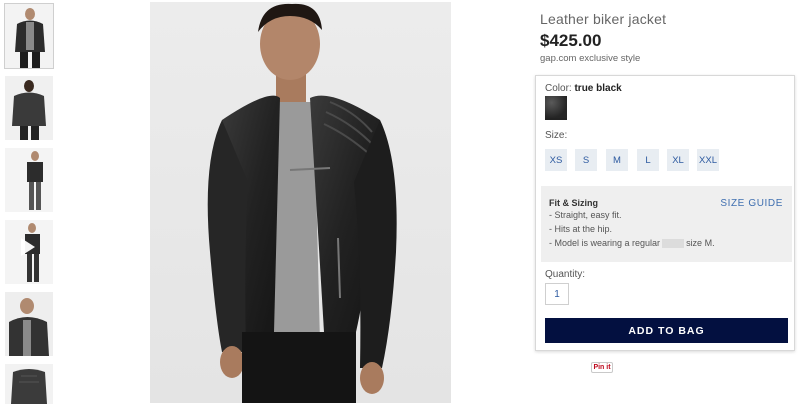 This screenshot has height=405, width=800. I want to click on product-title: Leather biker jacket, so click(603, 19).